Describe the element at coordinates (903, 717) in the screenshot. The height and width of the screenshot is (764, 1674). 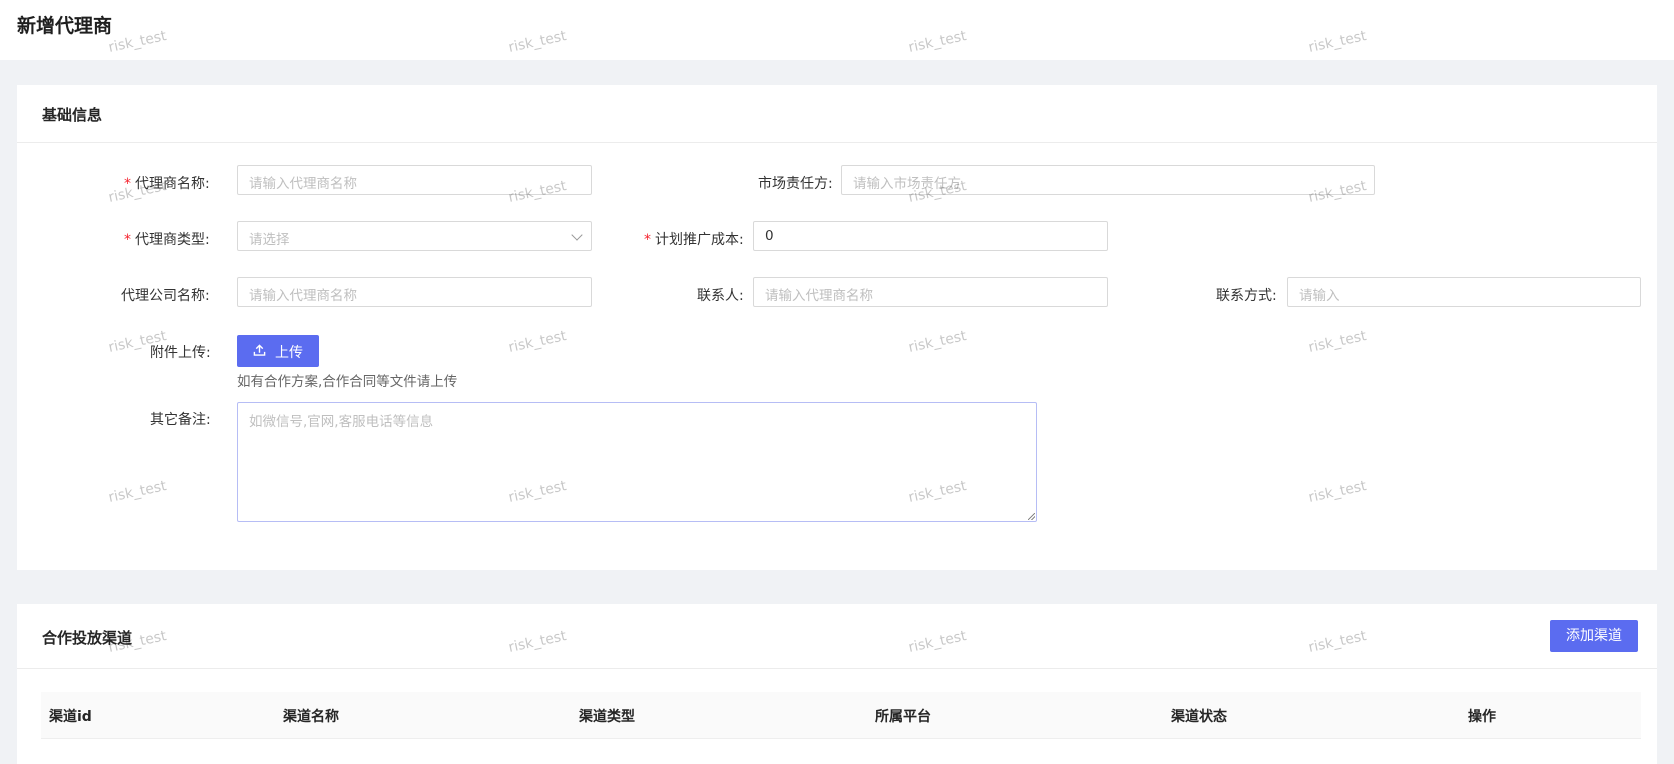
I see `column-header-platform: 所属平台` at that location.